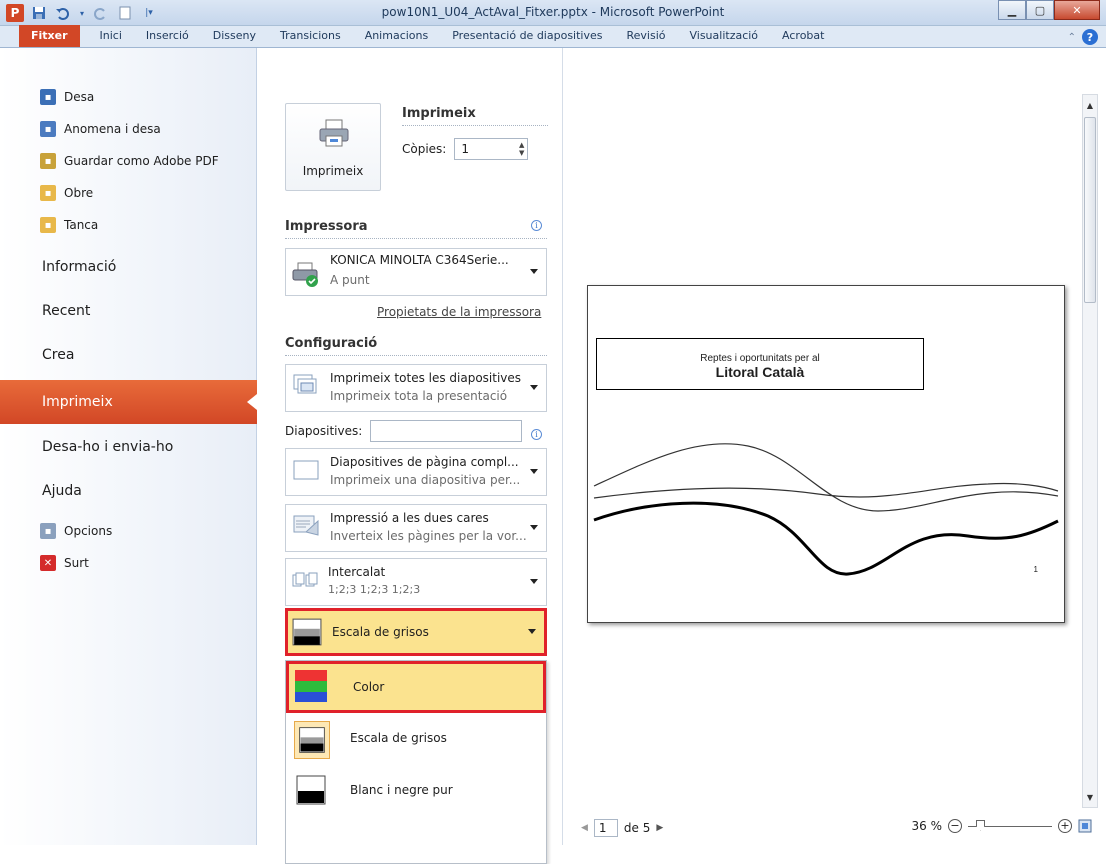 The height and width of the screenshot is (864, 1106). I want to click on printer-icon, so click(334, 133).